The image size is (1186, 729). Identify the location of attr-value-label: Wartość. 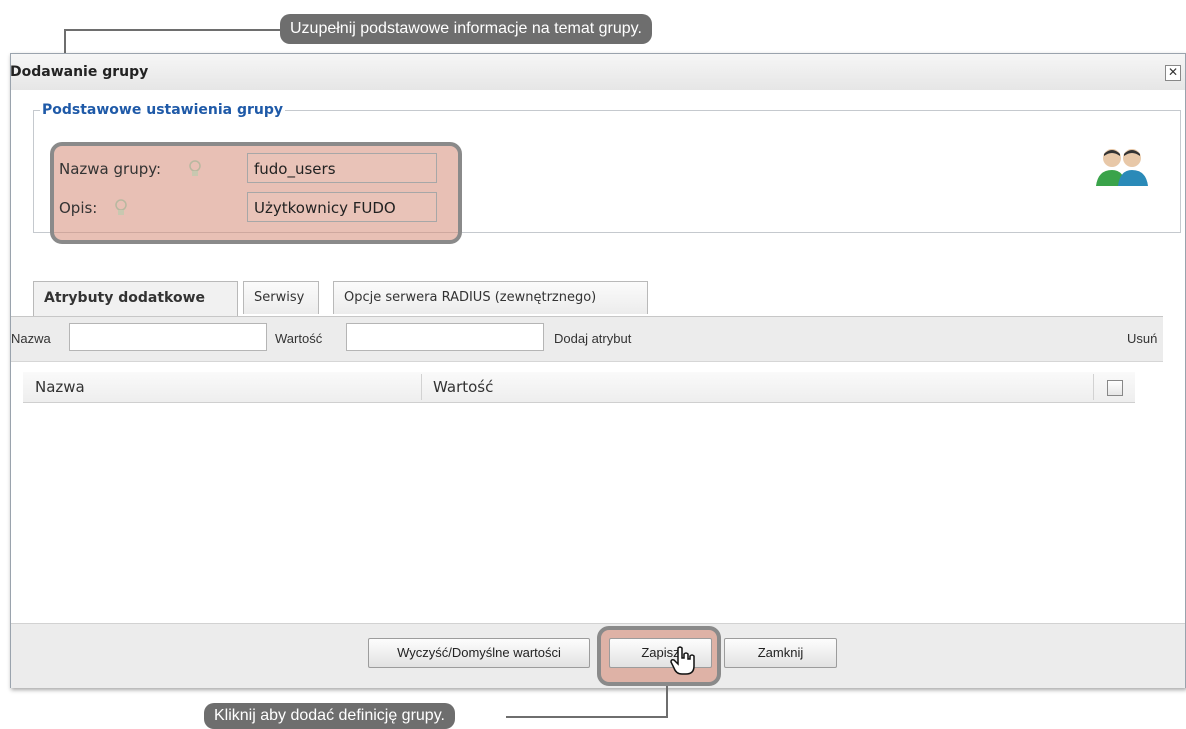
(299, 338).